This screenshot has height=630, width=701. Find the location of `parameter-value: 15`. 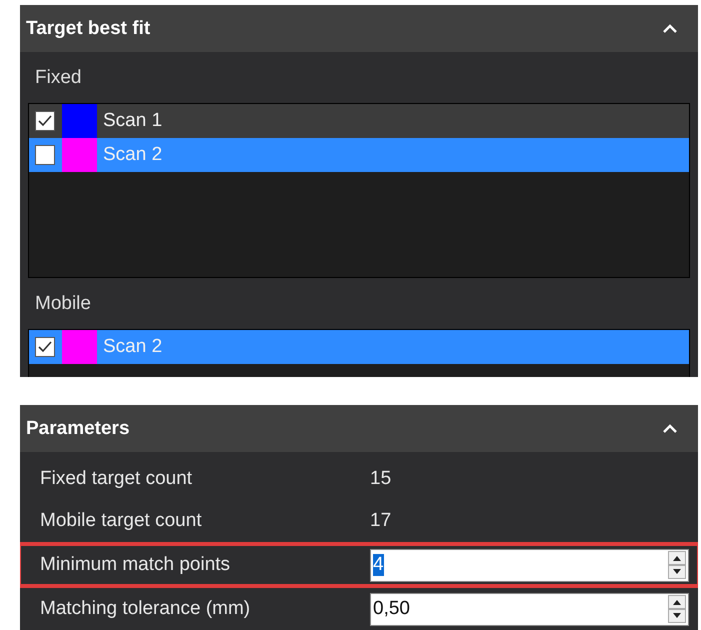

parameter-value: 15 is located at coordinates (381, 479).